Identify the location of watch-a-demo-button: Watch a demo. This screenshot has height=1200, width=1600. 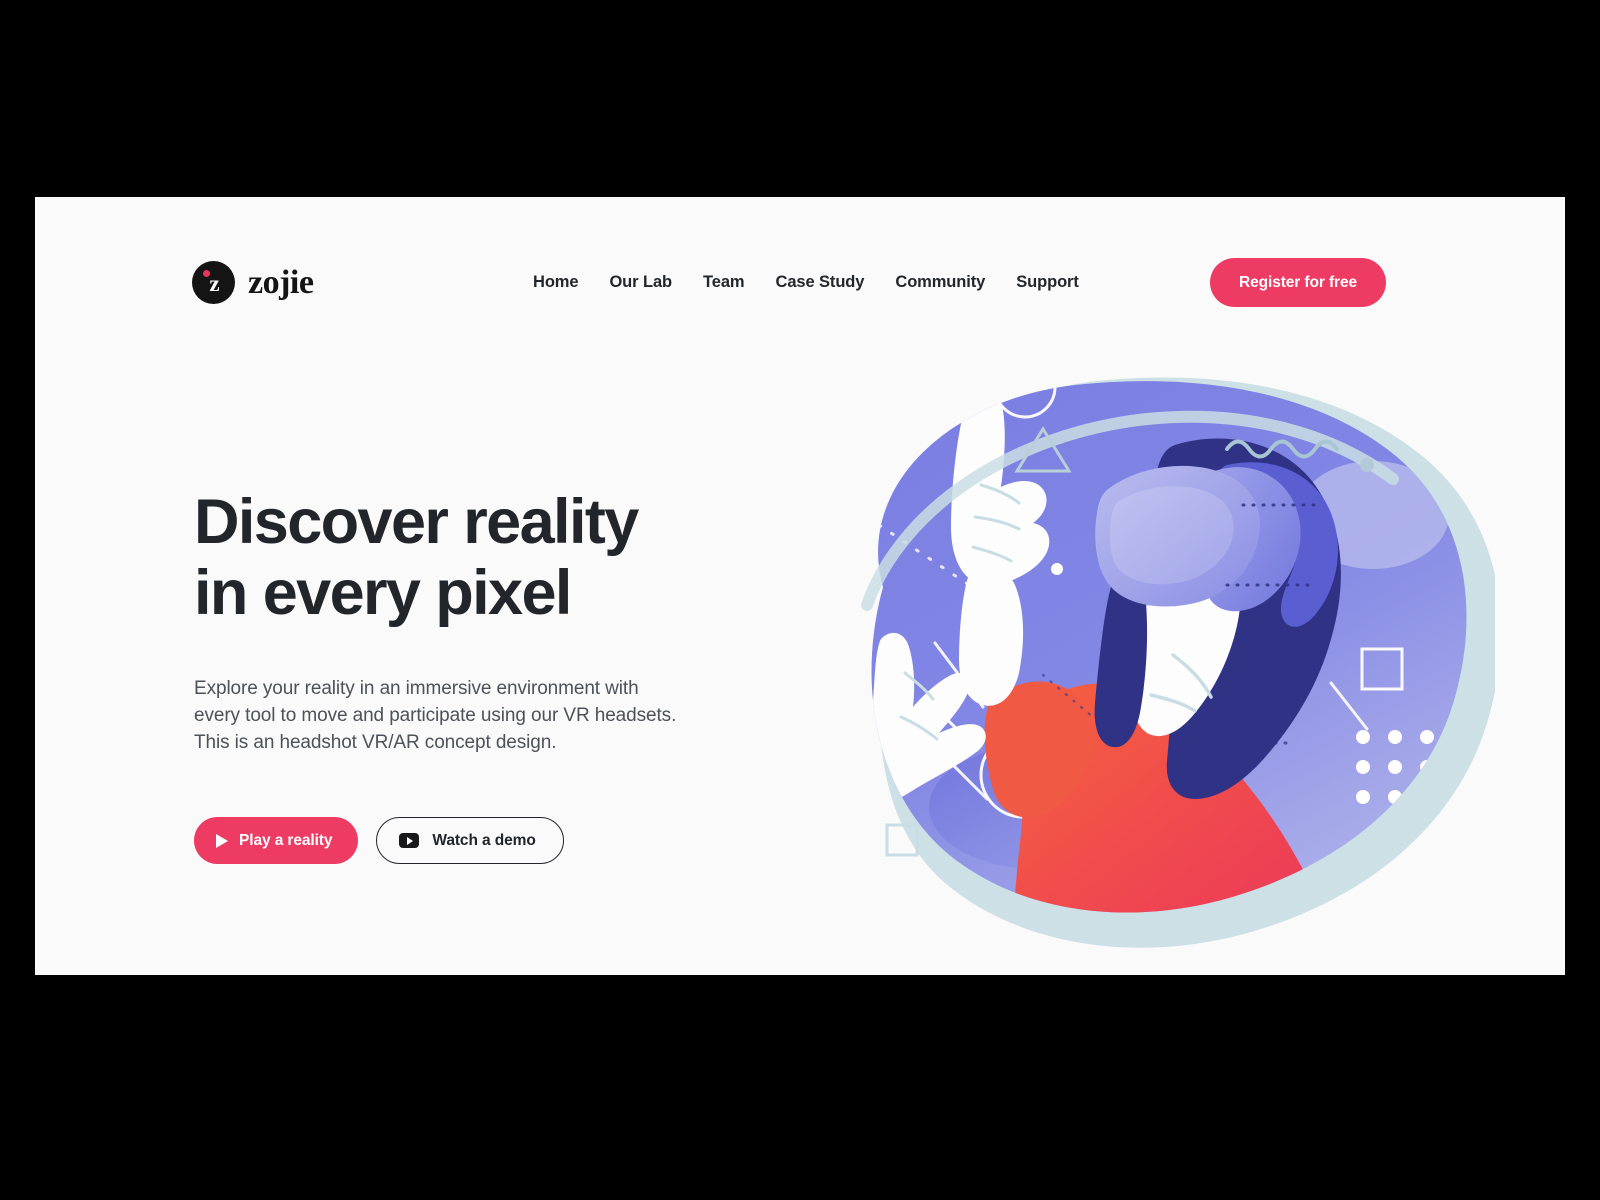
(470, 840).